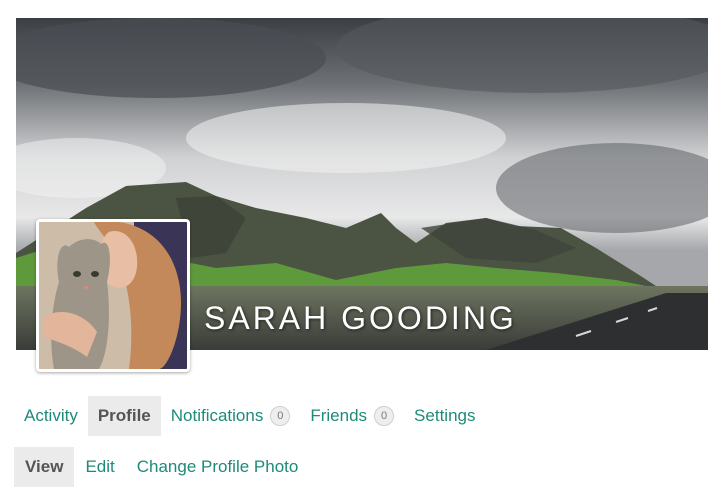  I want to click on tab-friends: Friends 0, so click(352, 416).